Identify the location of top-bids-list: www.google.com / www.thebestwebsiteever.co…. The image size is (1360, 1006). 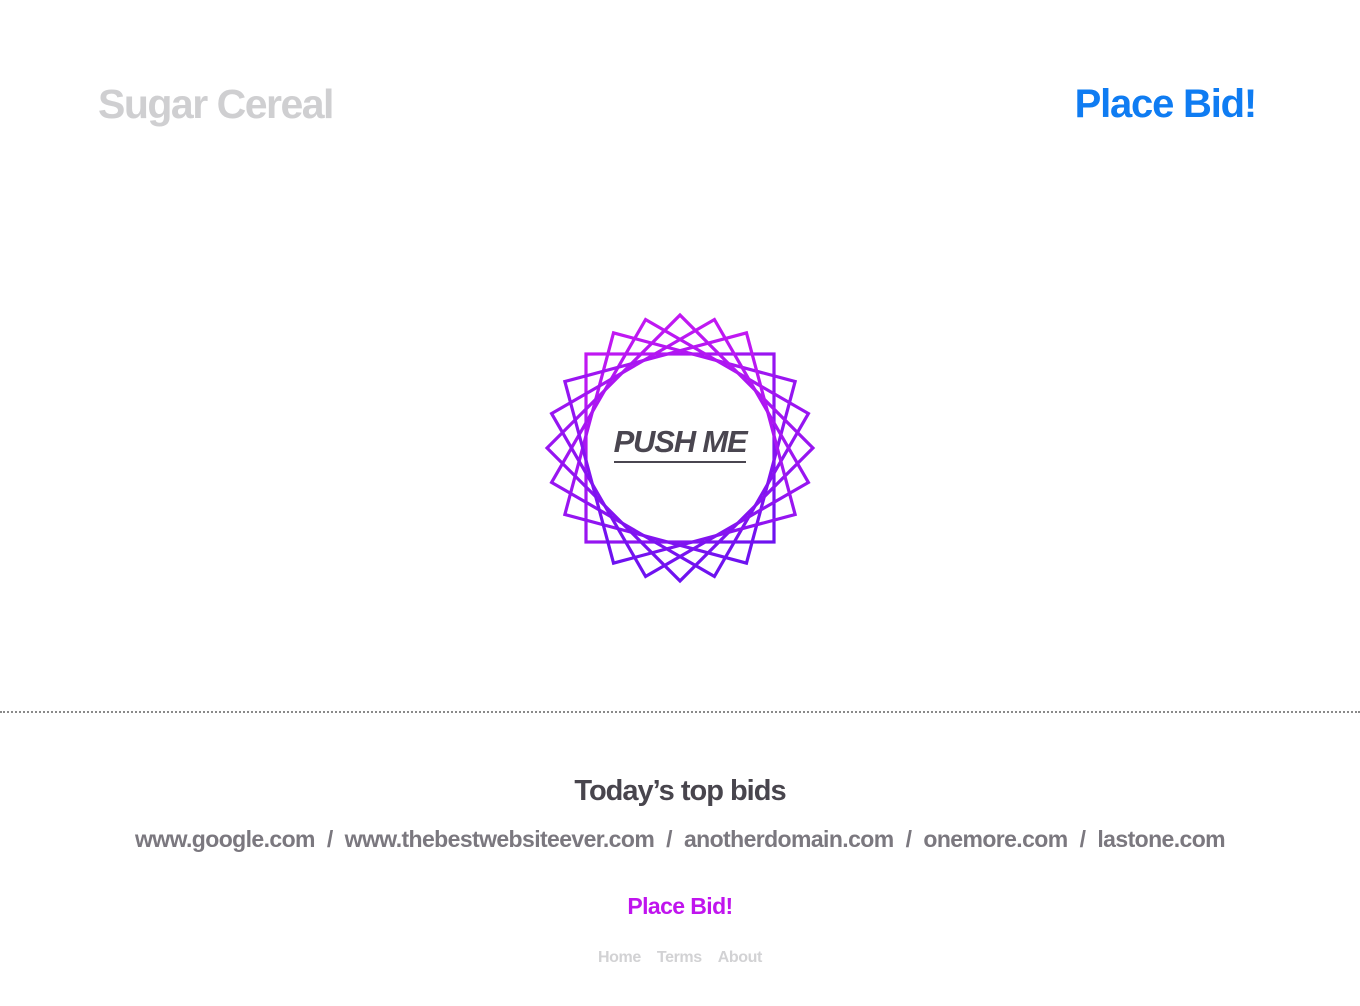
(680, 839).